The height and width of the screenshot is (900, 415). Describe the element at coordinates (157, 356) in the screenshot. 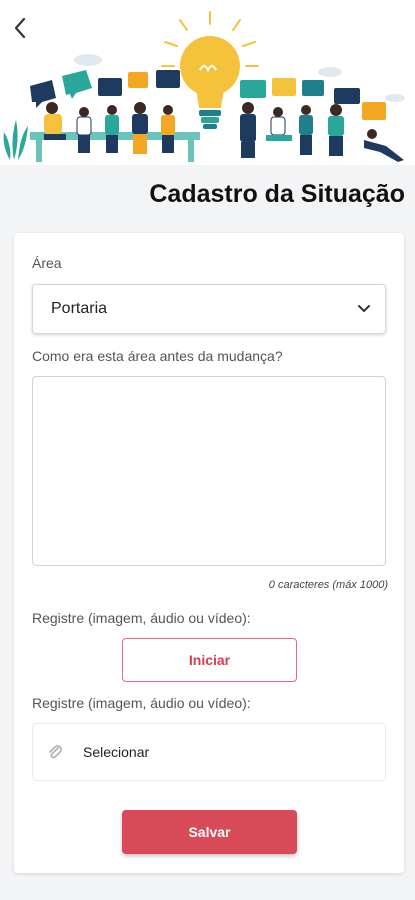

I see `before-label: Como era esta área antes da mudança?` at that location.